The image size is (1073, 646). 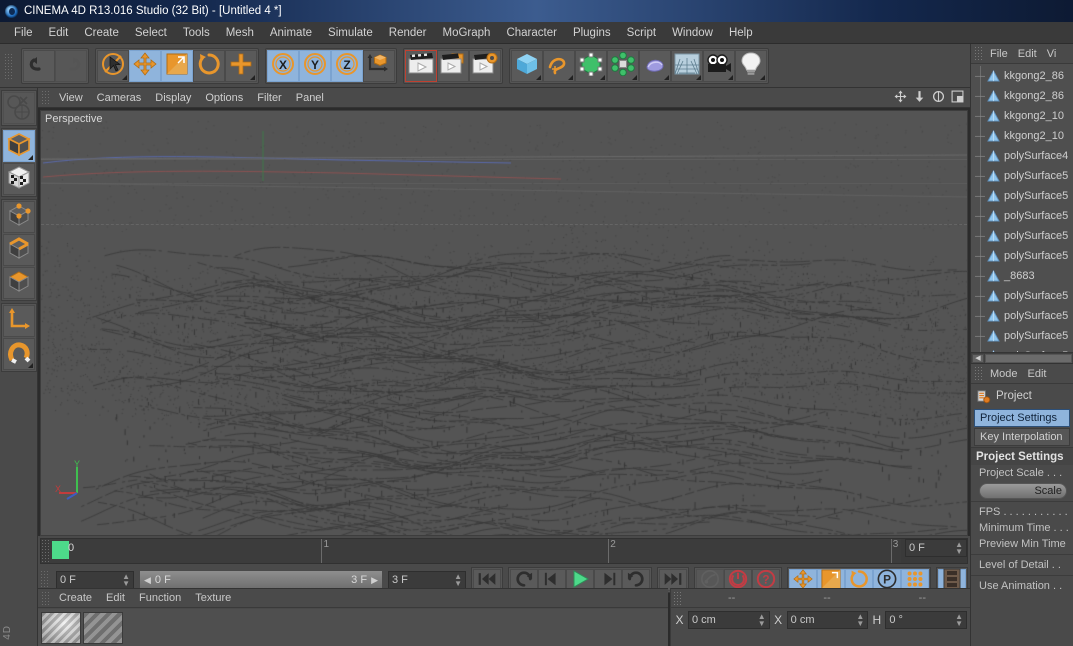 I want to click on range-left-arrow-icon: ◀, so click(x=147, y=580).